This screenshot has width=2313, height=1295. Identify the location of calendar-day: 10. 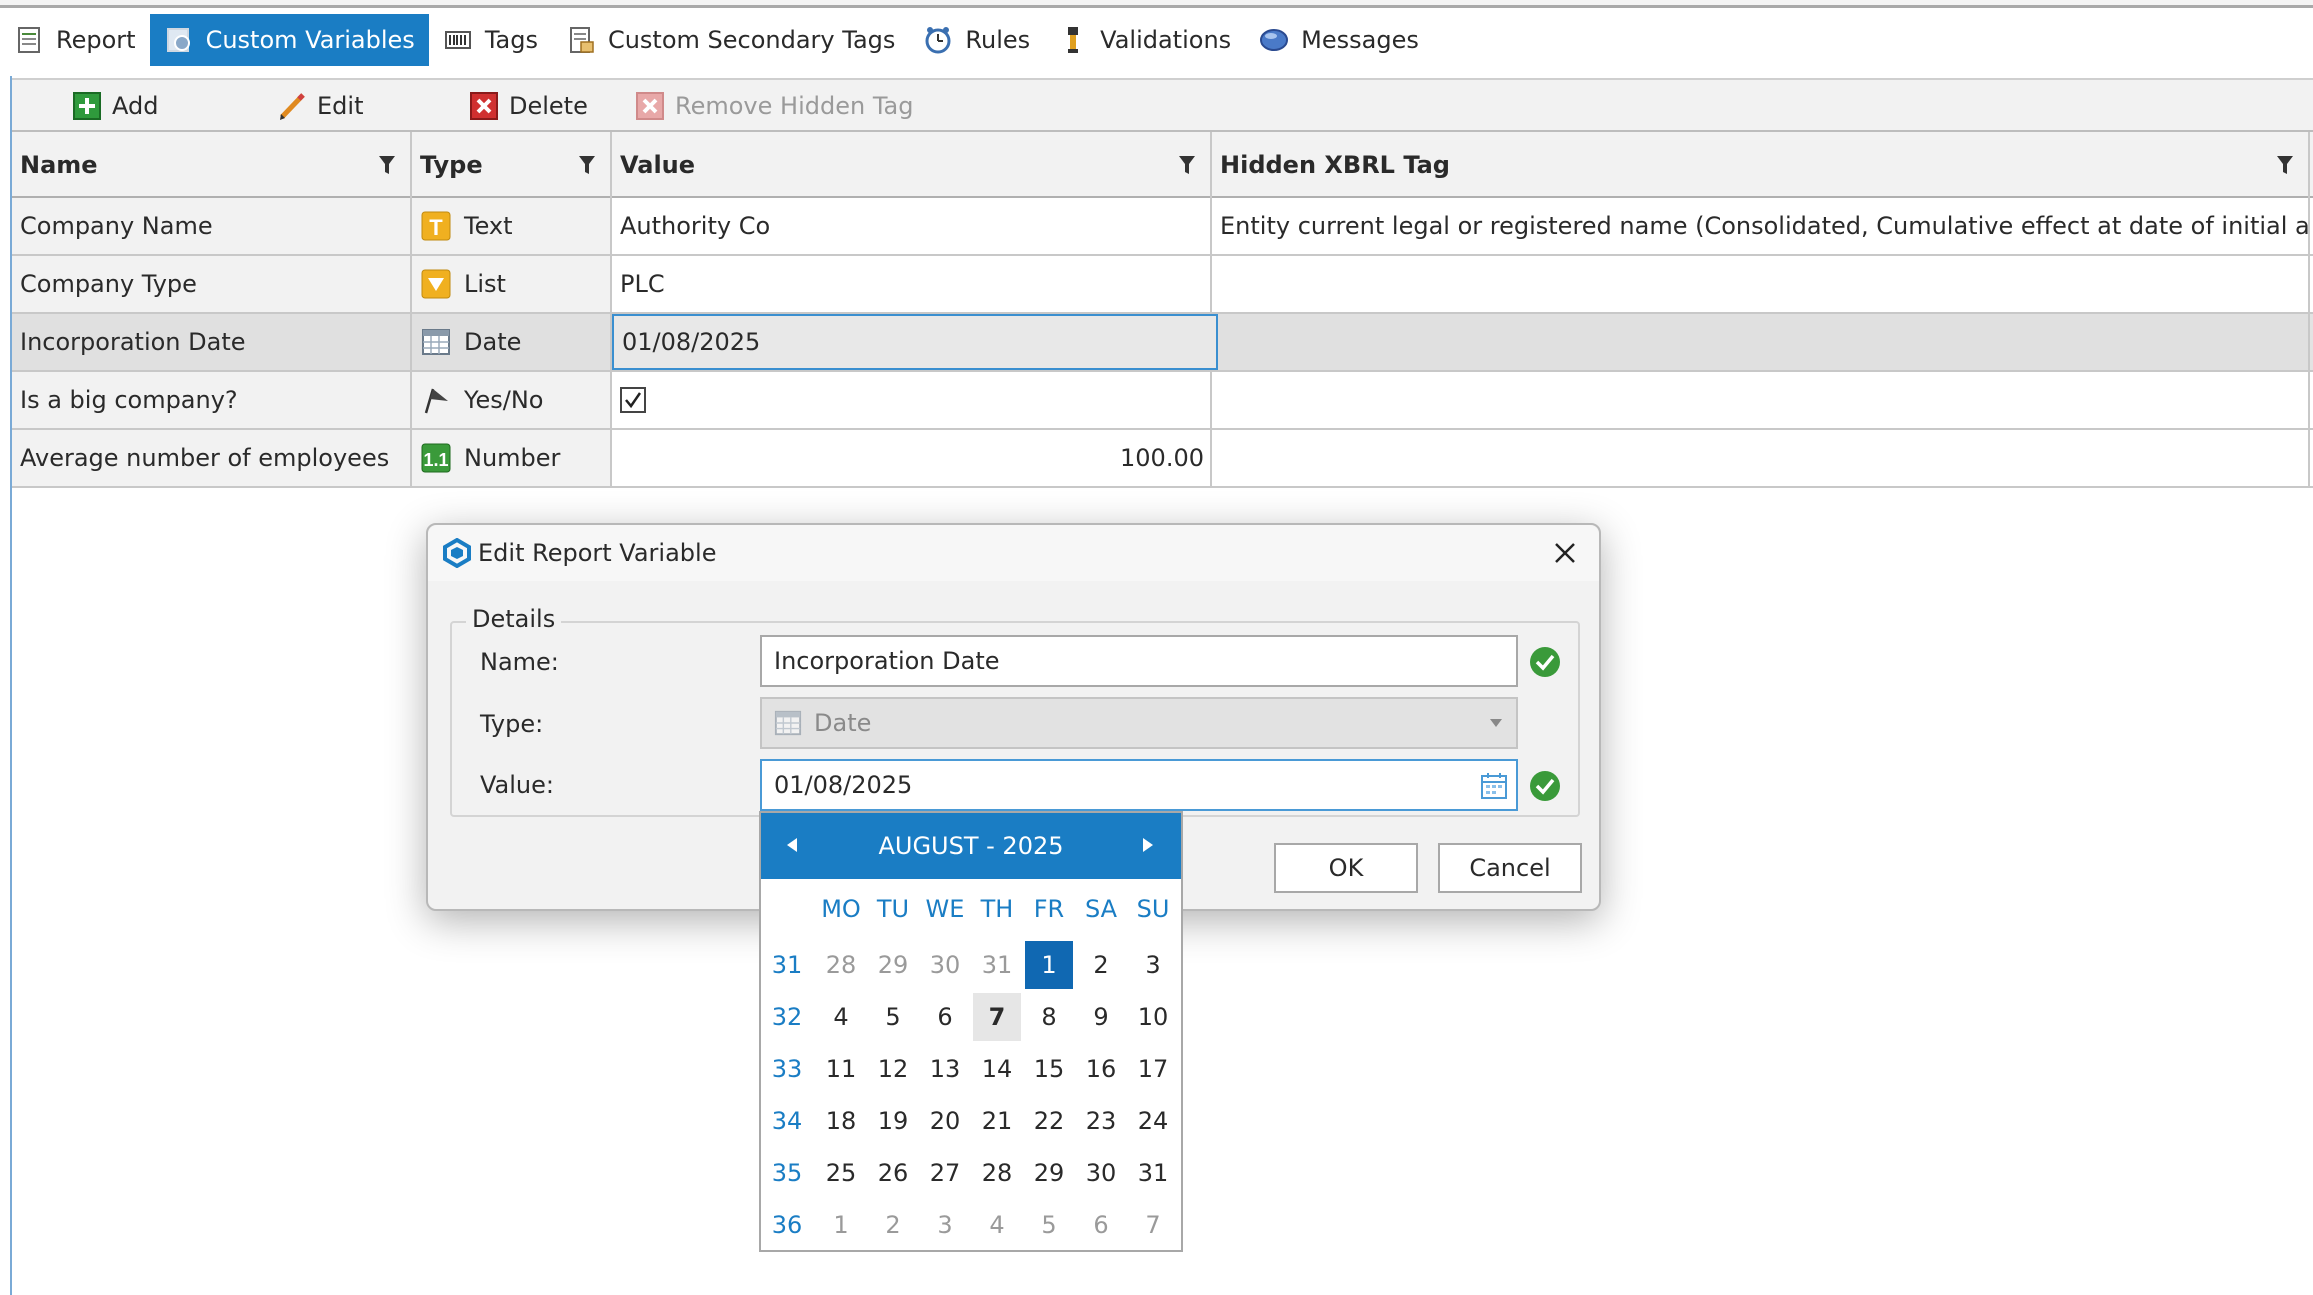
(1153, 1017).